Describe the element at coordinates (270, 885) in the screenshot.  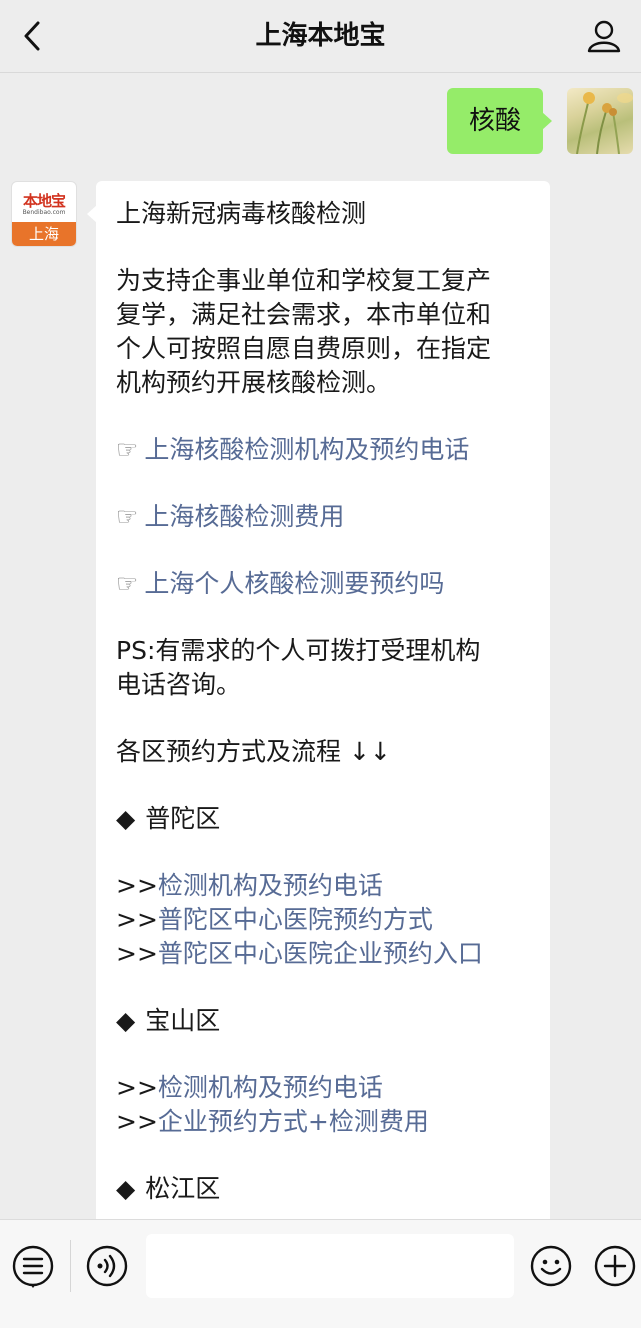
I see `putuo-link-institutions: 检测机构及预约电话` at that location.